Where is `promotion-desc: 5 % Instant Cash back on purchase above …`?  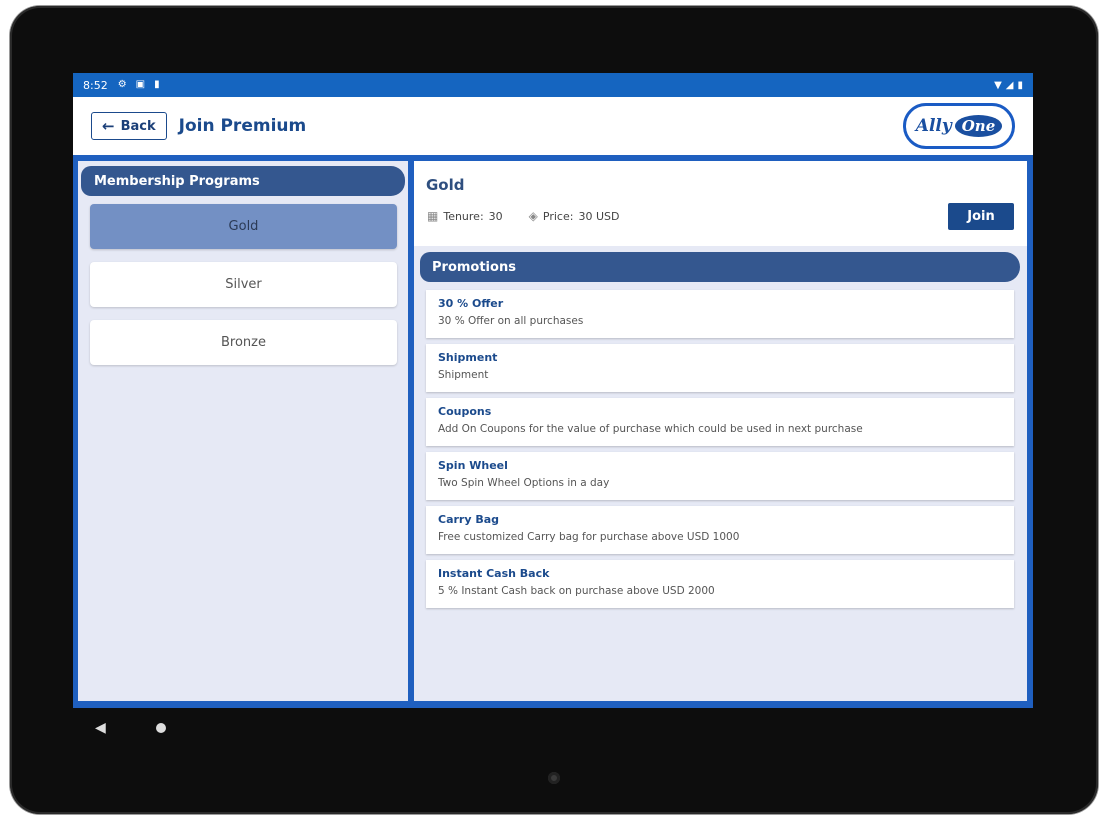
promotion-desc: 5 % Instant Cash back on purchase above … is located at coordinates (576, 591).